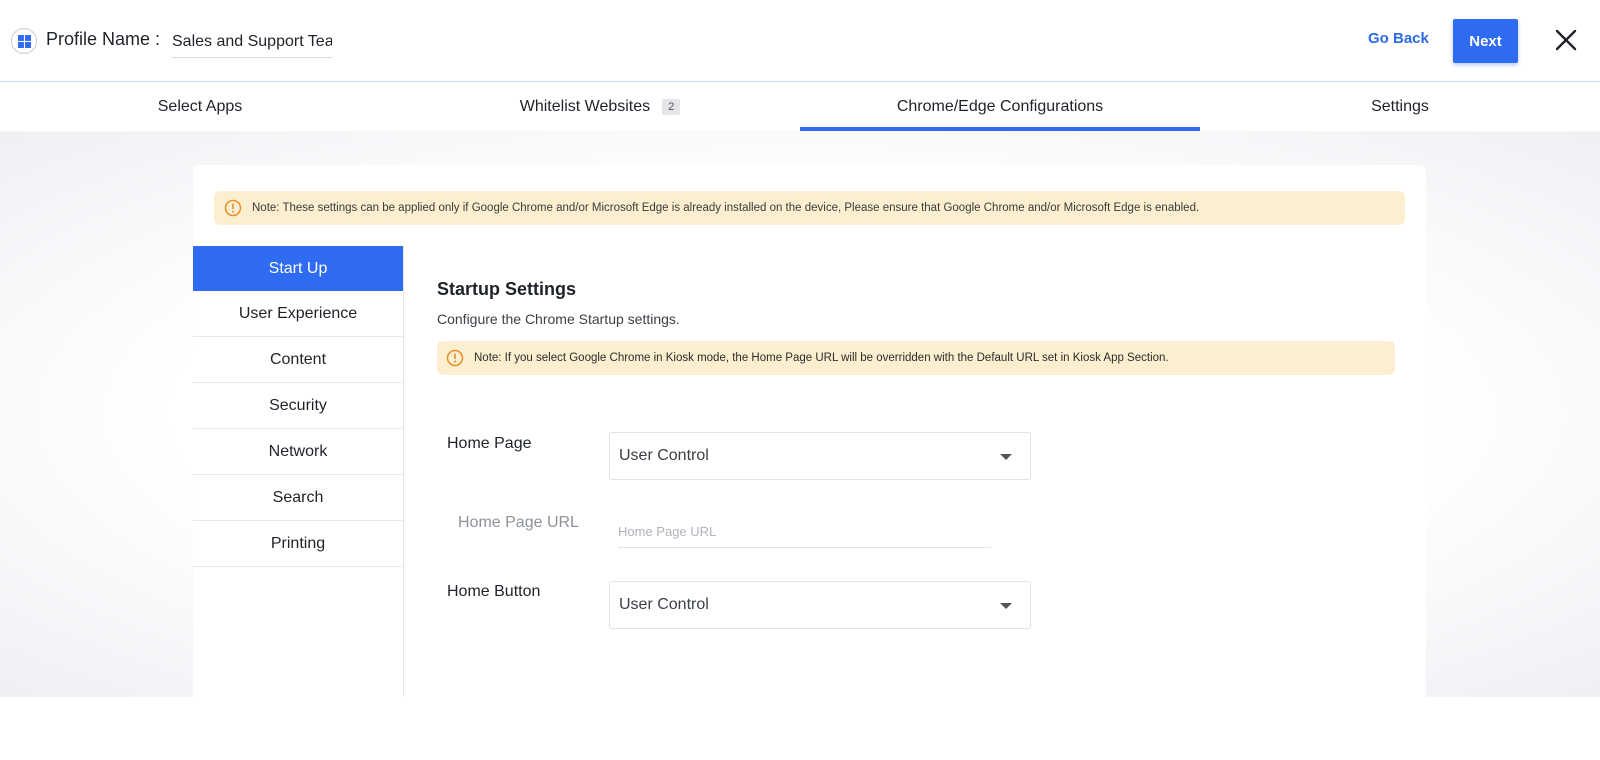 This screenshot has height=760, width=1600. What do you see at coordinates (820, 605) in the screenshot?
I see `home-button-select: User Control` at bounding box center [820, 605].